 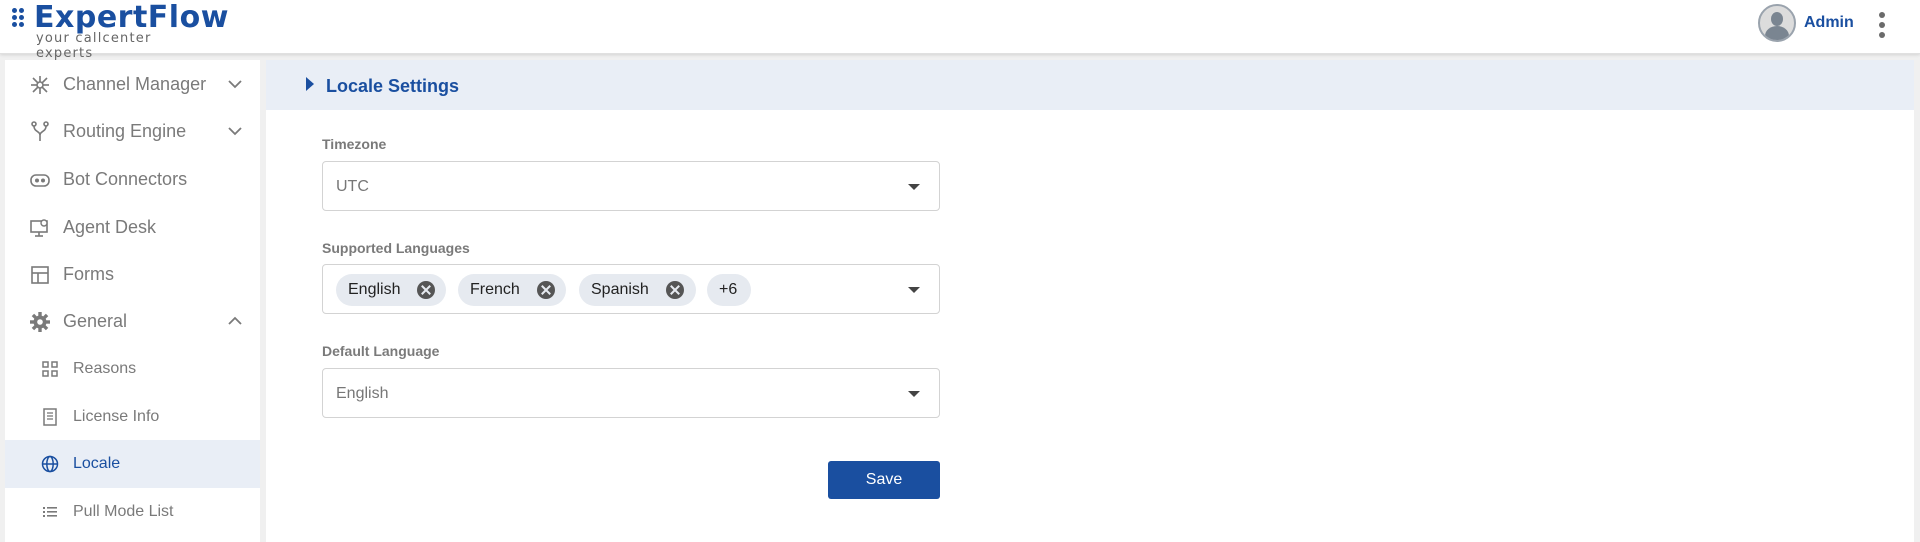 What do you see at coordinates (40, 85) in the screenshot?
I see `network-icon` at bounding box center [40, 85].